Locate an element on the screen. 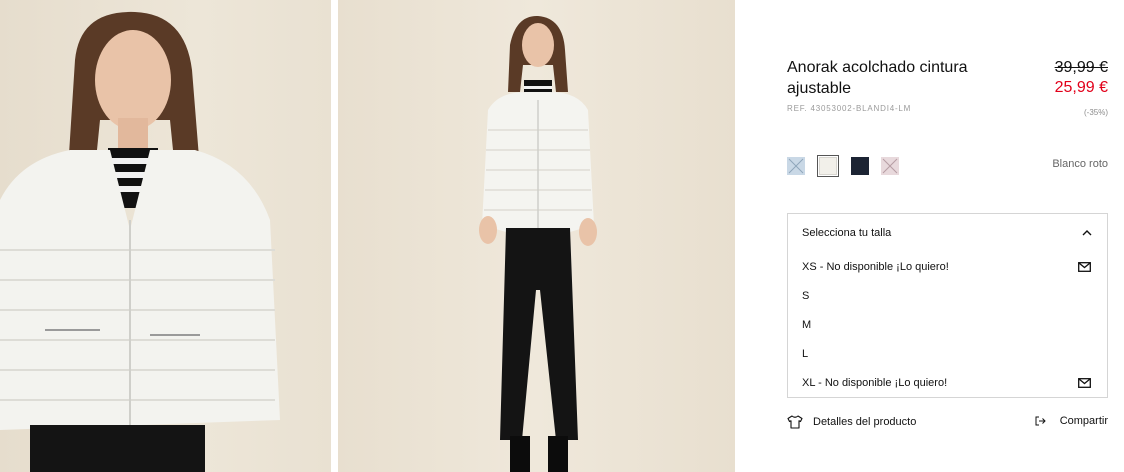  product-details-link: Detalles del producto is located at coordinates (851, 422).